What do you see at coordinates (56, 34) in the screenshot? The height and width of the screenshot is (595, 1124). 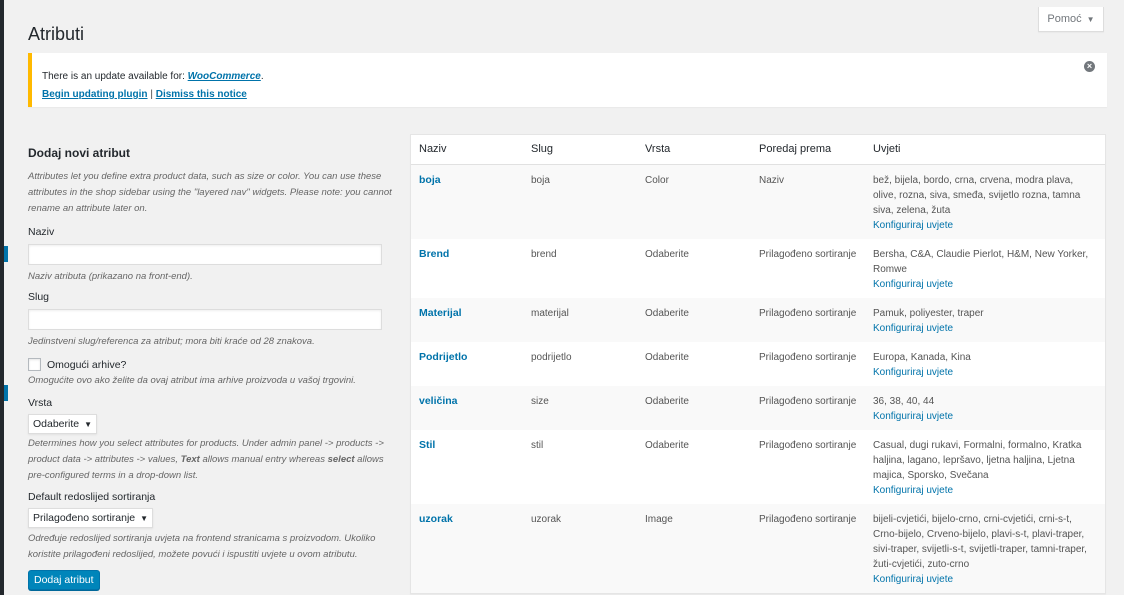 I see `page-title: Atributi` at bounding box center [56, 34].